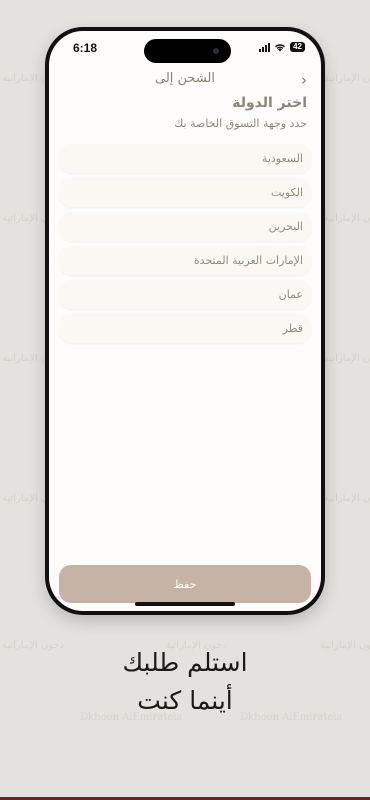  What do you see at coordinates (285, 226) in the screenshot?
I see `country-label: البحرين` at bounding box center [285, 226].